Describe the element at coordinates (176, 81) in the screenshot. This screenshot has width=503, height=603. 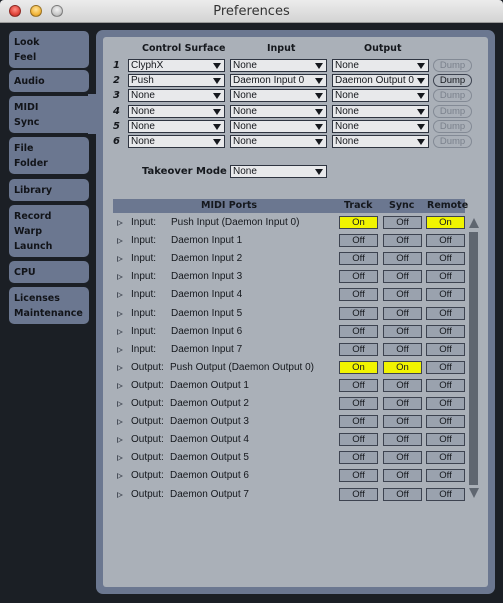
I see `control-surface-select: Push` at that location.